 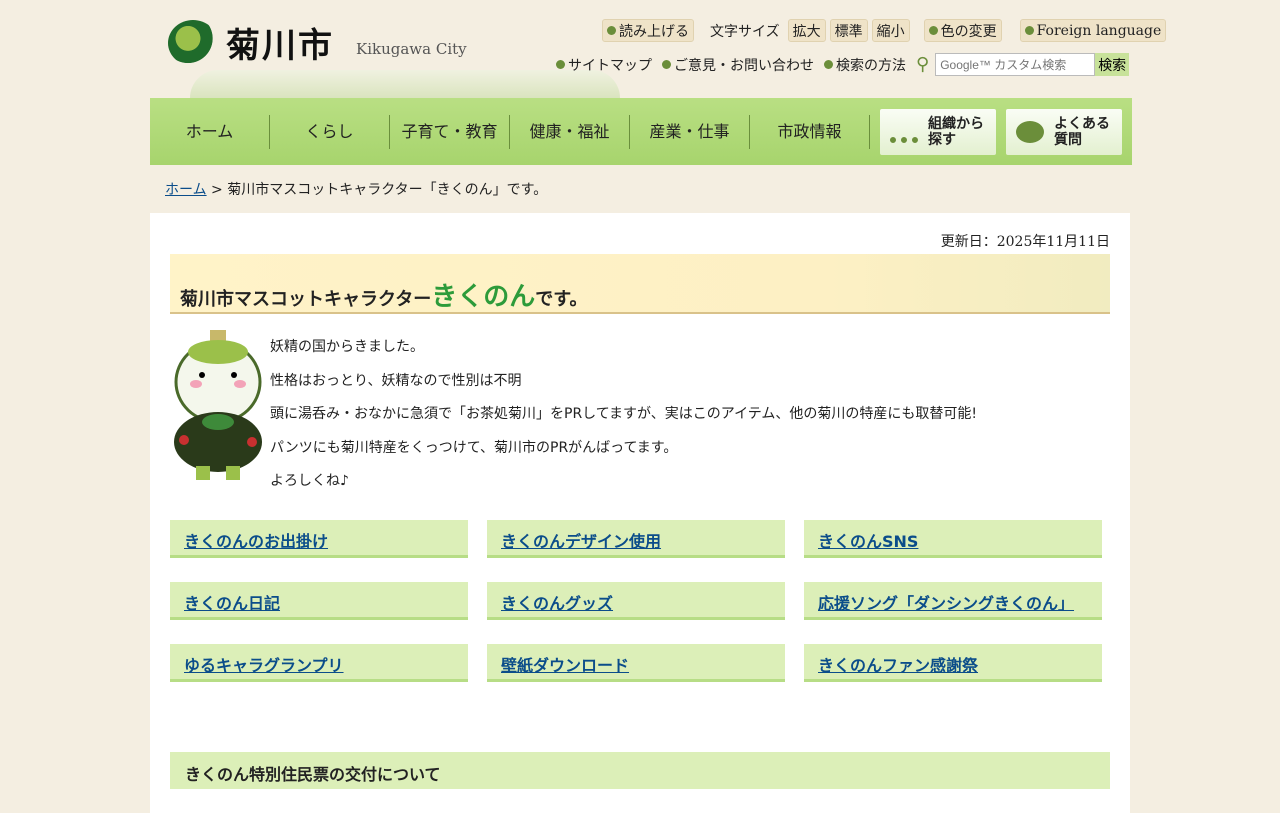 I want to click on nav-childcare-education: 子育て・教育, so click(x=450, y=131).